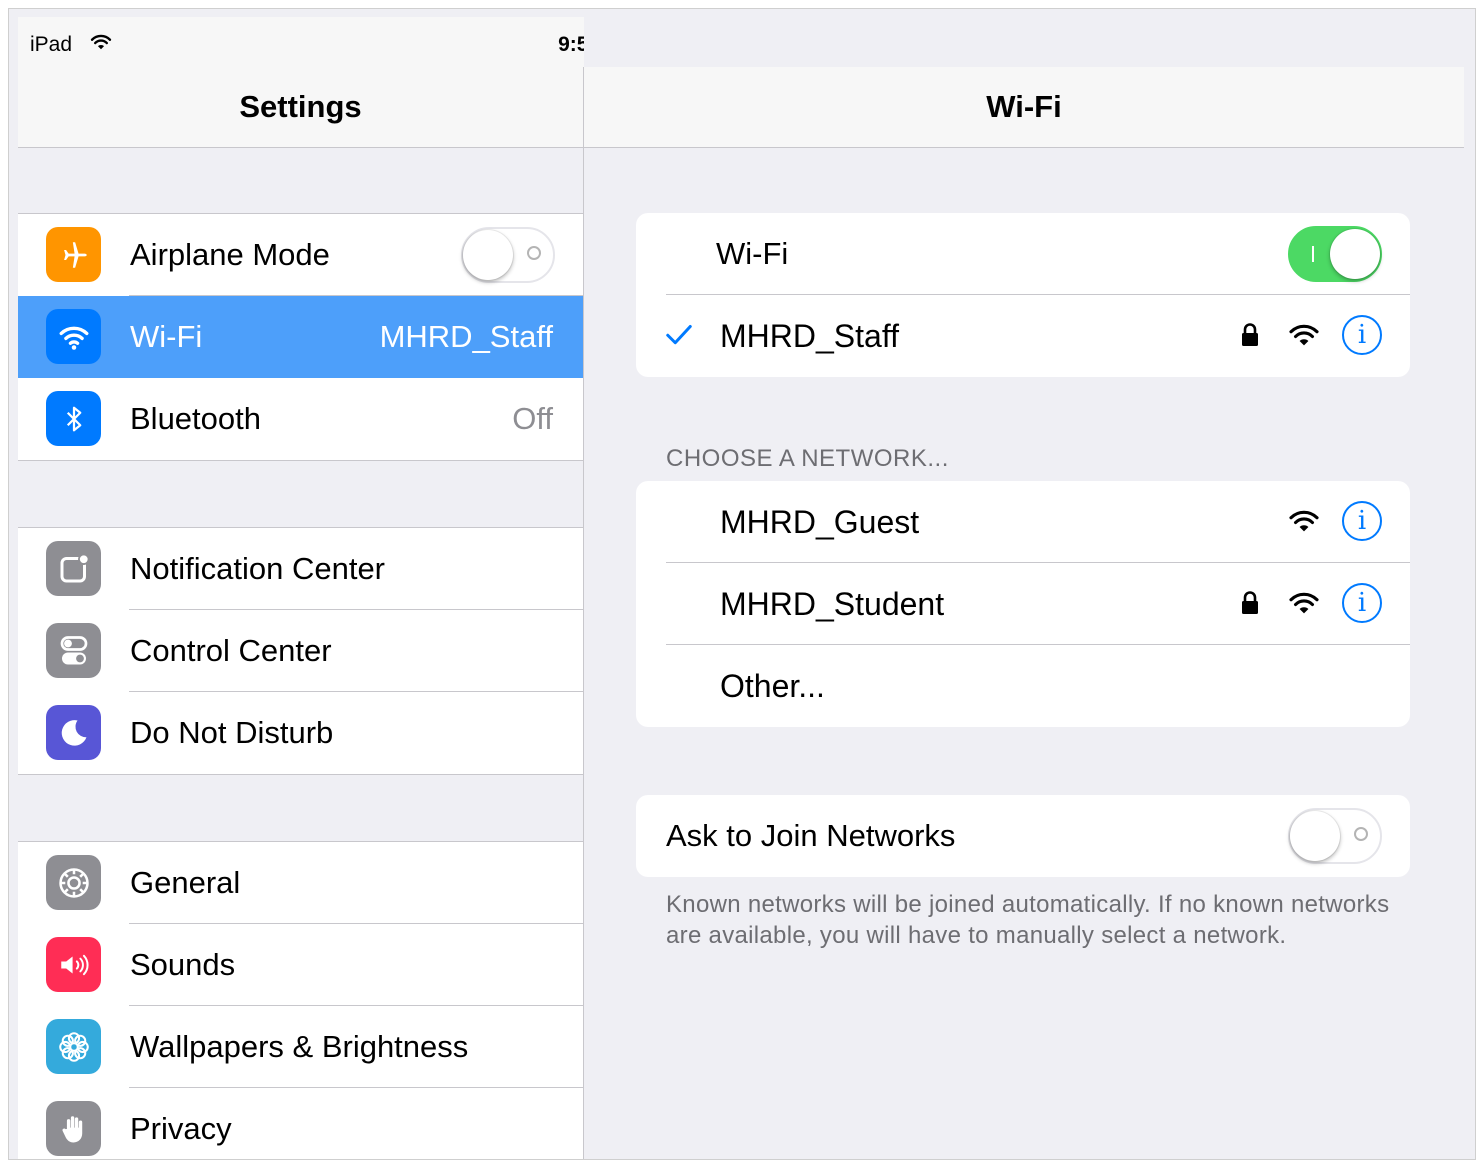 This screenshot has width=1481, height=1163. What do you see at coordinates (73, 1046) in the screenshot?
I see `flower-icon` at bounding box center [73, 1046].